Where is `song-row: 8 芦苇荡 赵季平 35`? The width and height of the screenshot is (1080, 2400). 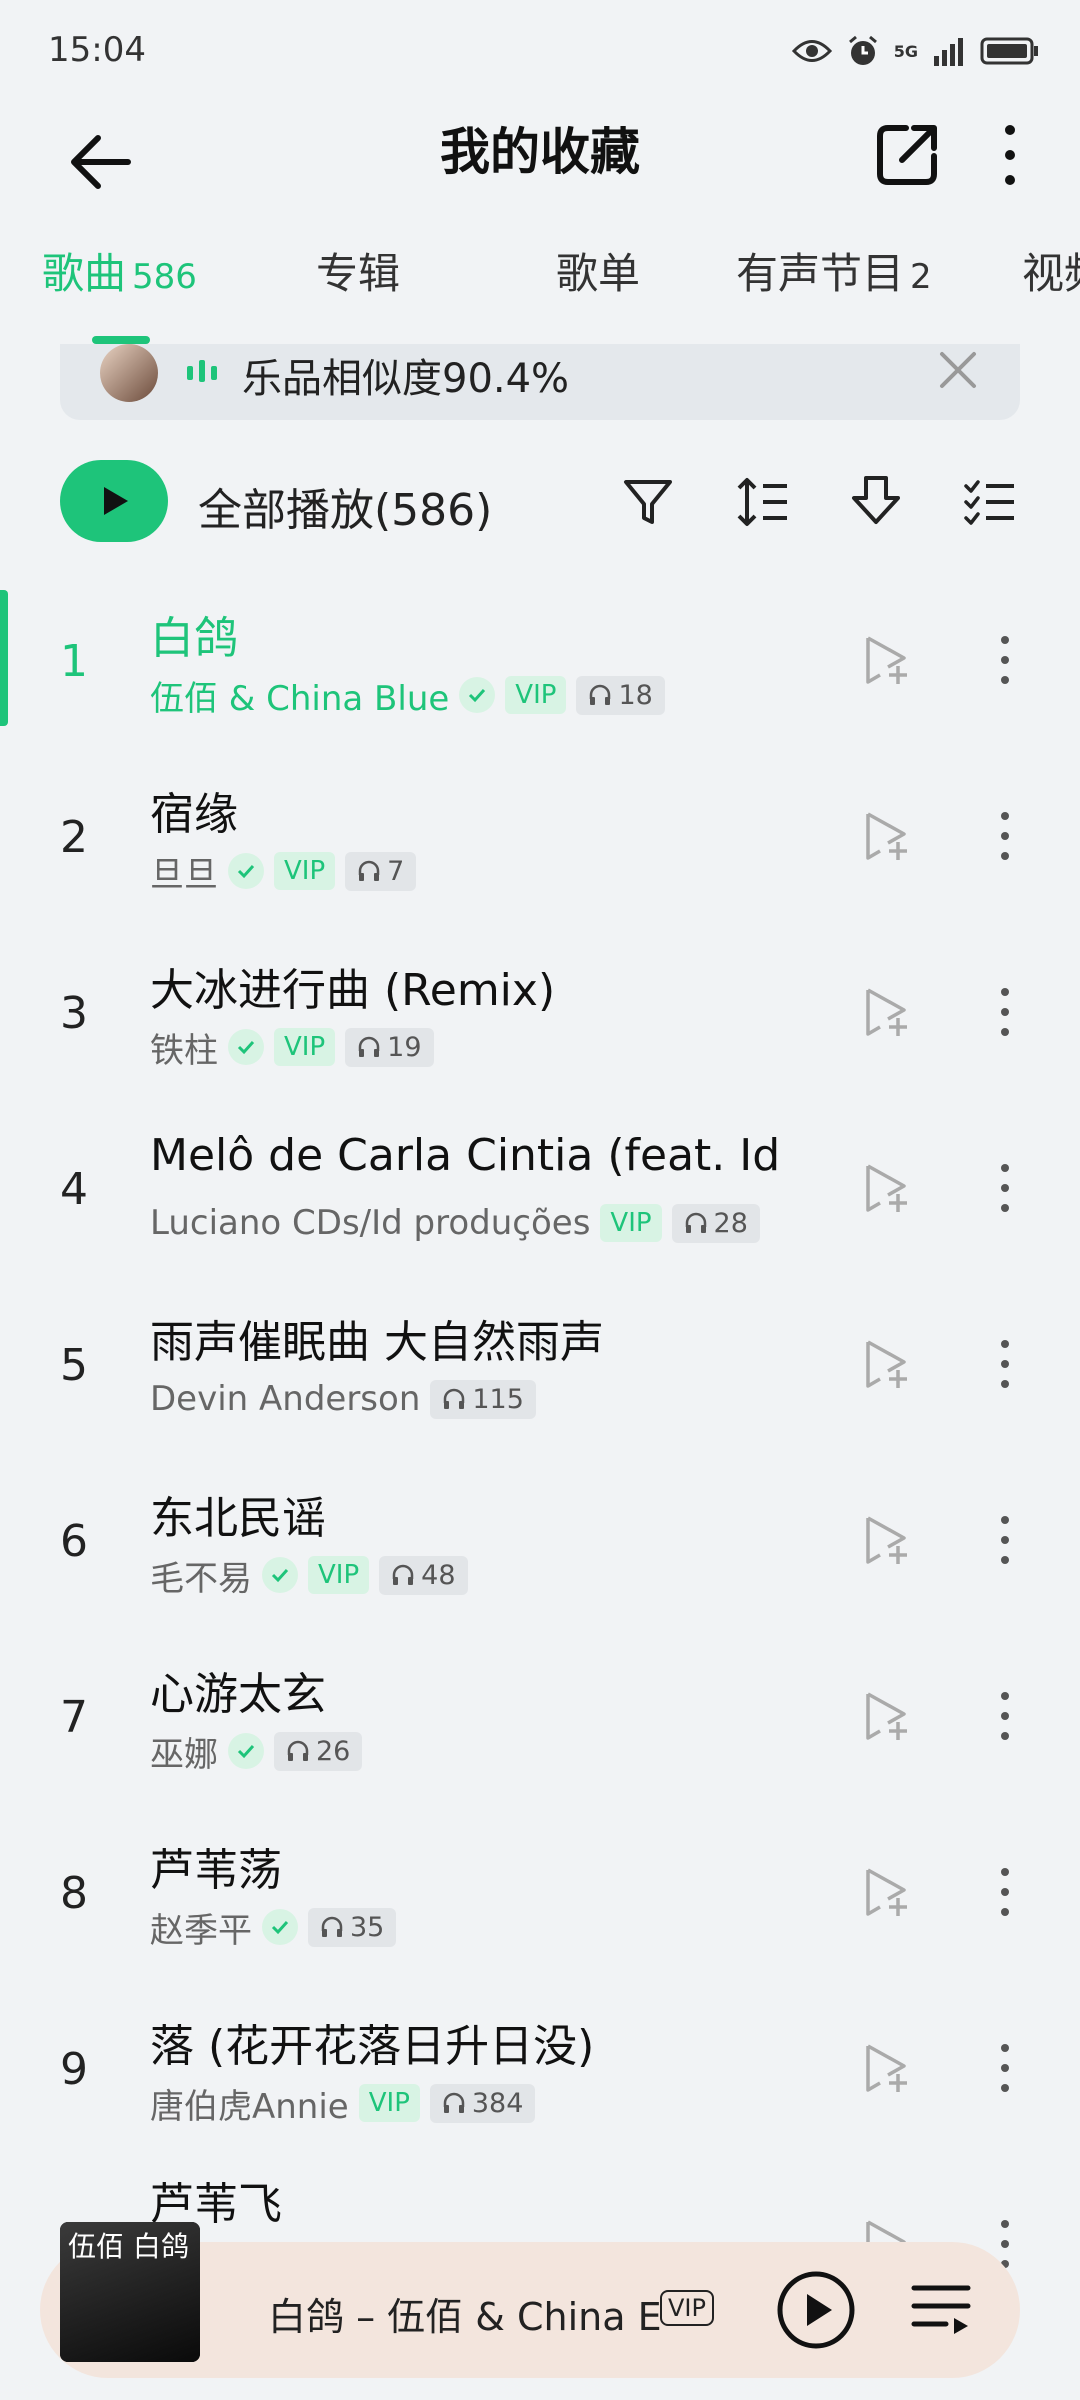
song-row: 8 芦苇荡 赵季平 35 is located at coordinates (540, 1910).